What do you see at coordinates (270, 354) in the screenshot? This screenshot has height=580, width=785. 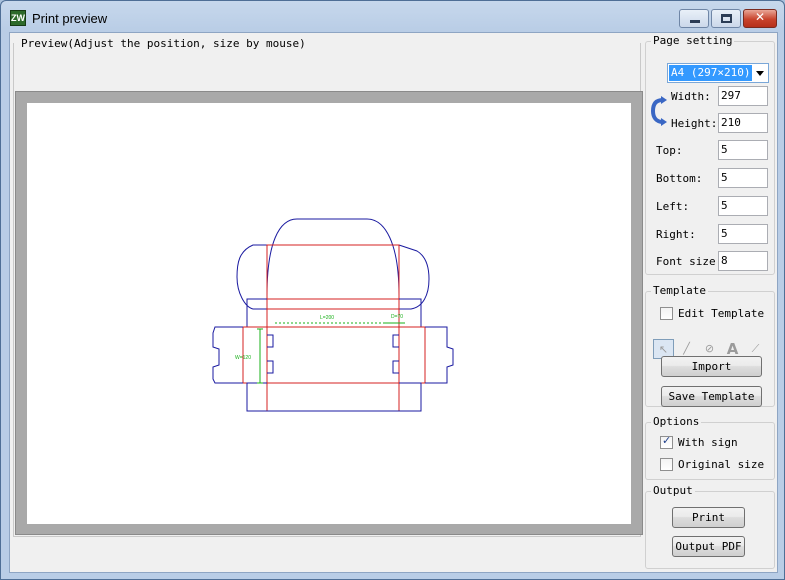 I see `left-lock-slots` at bounding box center [270, 354].